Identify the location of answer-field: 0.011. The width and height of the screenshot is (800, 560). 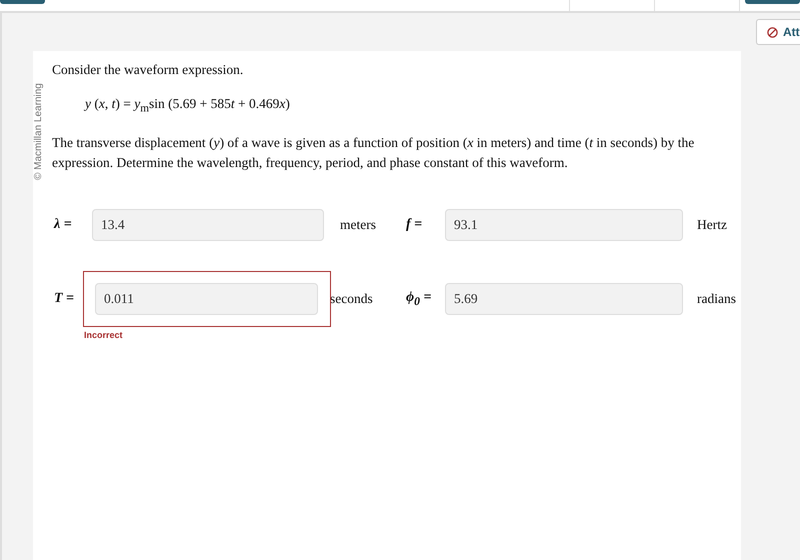
(206, 298).